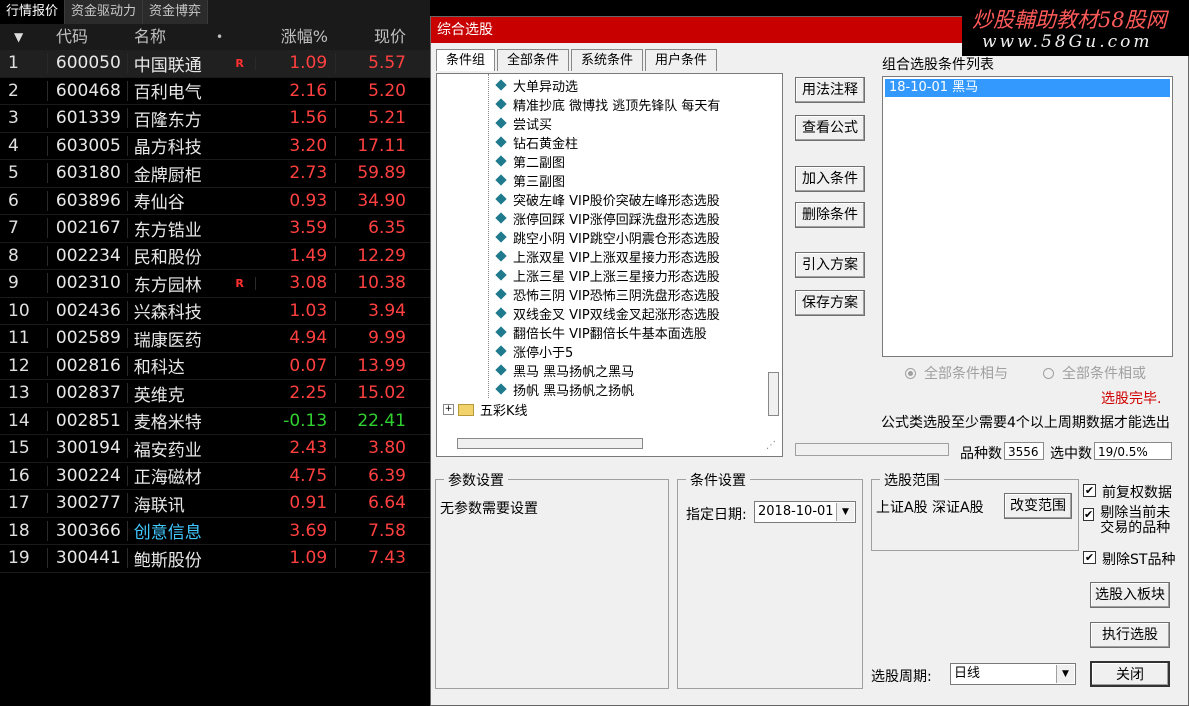  What do you see at coordinates (215, 449) in the screenshot?
I see `table-row: 15 300194 福安药业 2.43 3.80` at bounding box center [215, 449].